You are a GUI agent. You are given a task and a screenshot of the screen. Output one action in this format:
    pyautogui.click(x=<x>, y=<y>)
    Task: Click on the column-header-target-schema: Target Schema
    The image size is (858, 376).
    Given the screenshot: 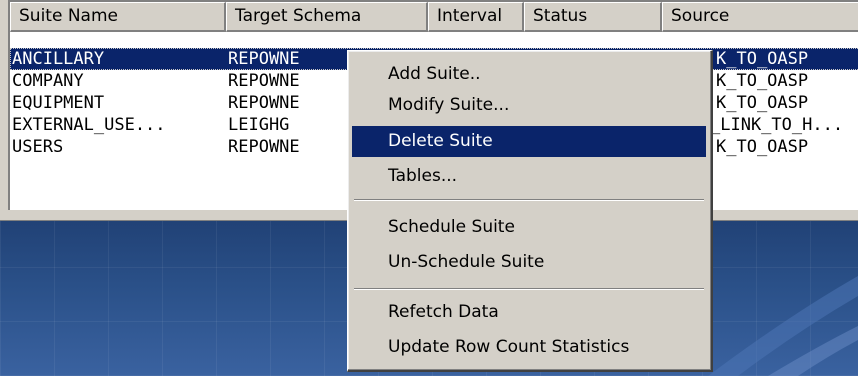 What is the action you would take?
    pyautogui.click(x=327, y=17)
    